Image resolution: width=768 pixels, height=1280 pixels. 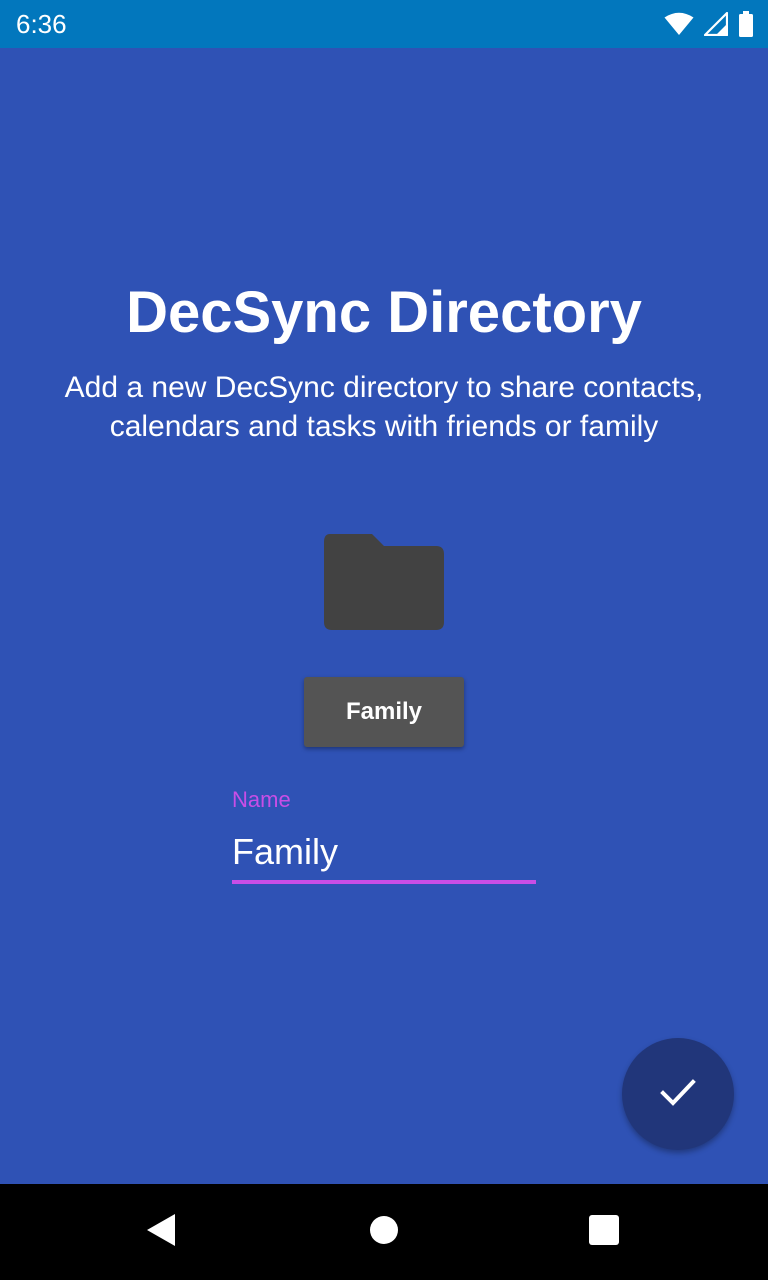 I want to click on back-icon, so click(x=161, y=1232).